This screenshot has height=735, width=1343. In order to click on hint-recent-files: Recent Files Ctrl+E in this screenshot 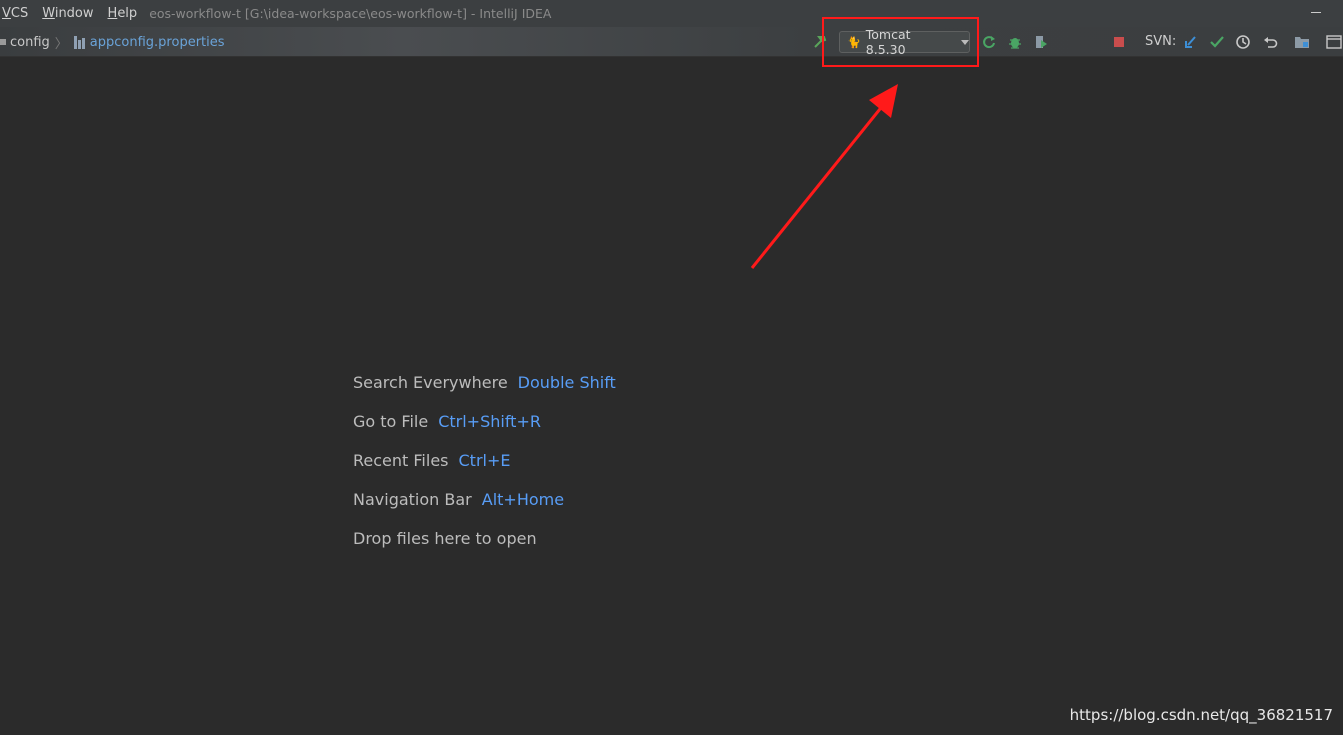, I will do `click(432, 460)`.